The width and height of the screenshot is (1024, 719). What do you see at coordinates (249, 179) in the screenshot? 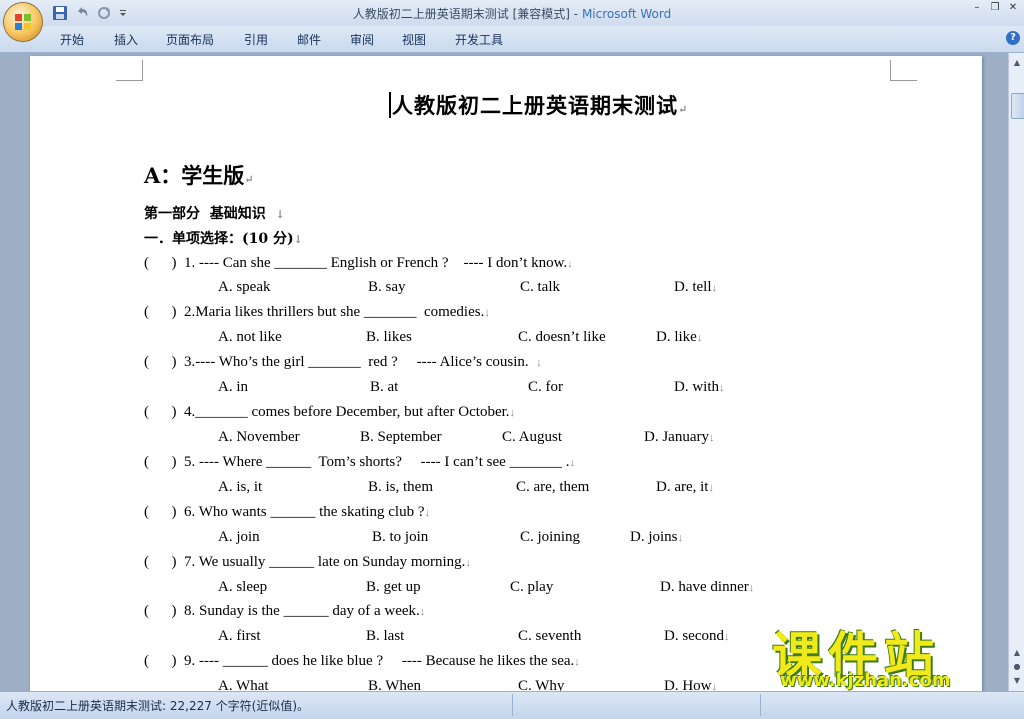
I see `paragraph-mark: ↵` at bounding box center [249, 179].